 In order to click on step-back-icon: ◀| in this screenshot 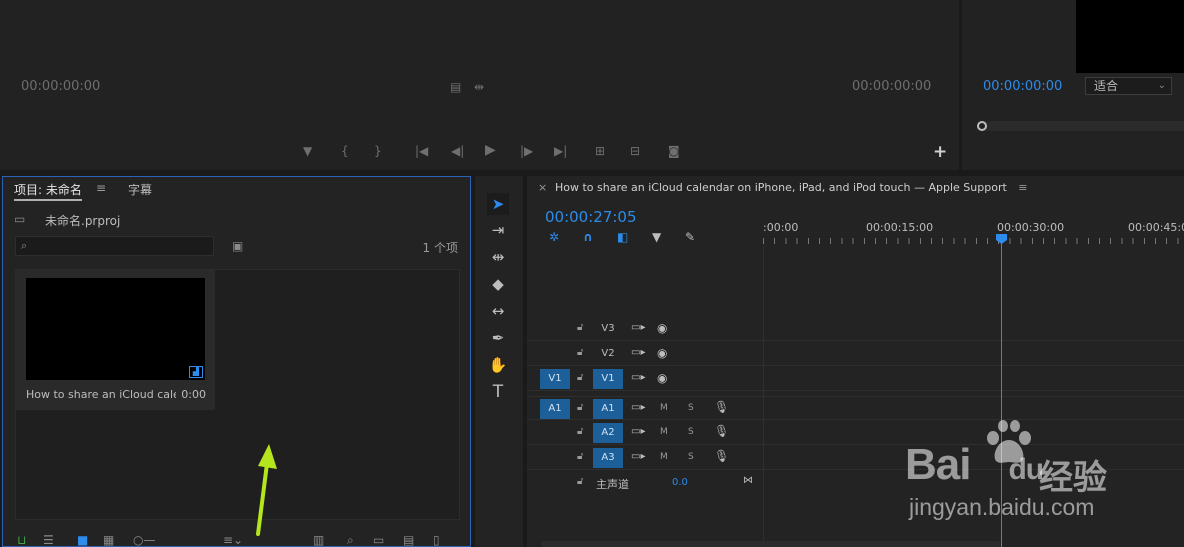, I will do `click(457, 151)`.